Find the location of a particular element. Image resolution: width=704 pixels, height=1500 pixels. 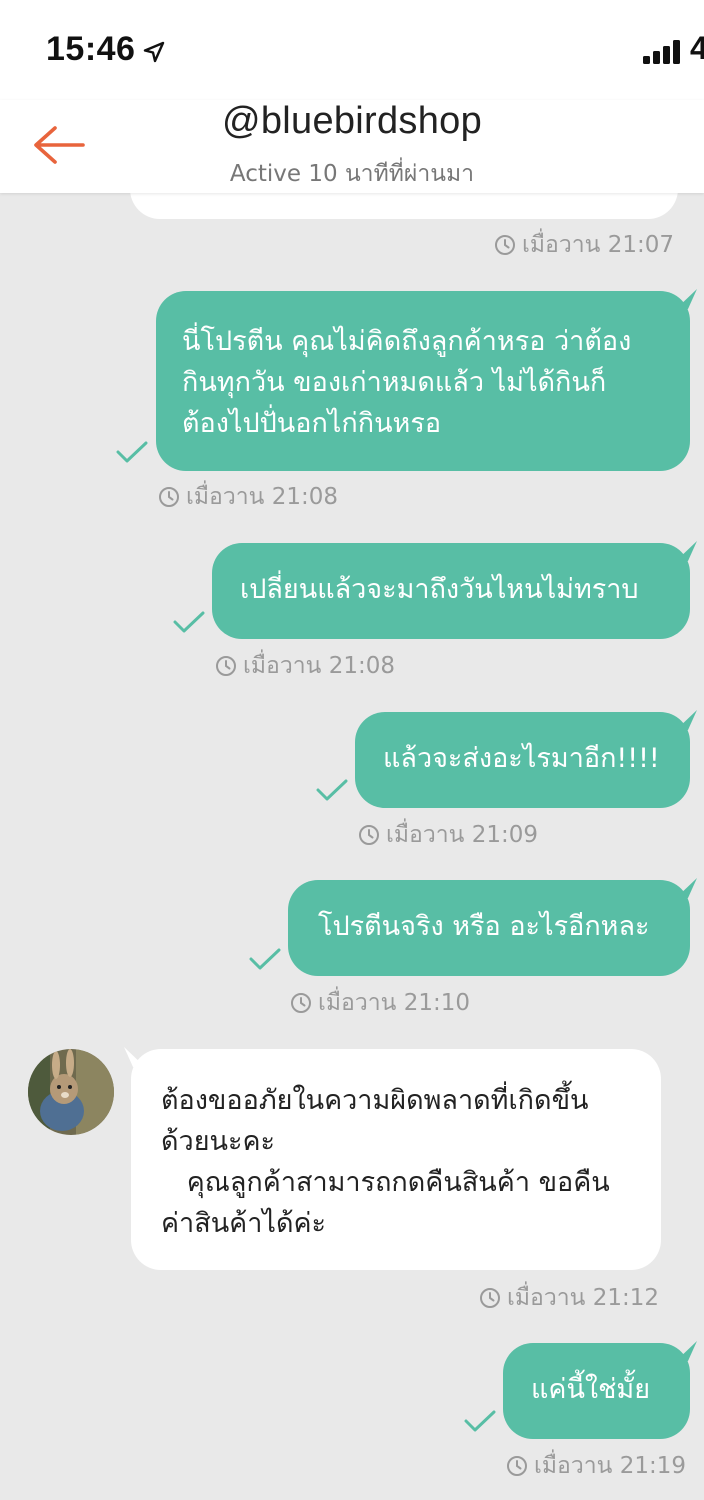

timestamp-text: เมื่อวาน 21:09 is located at coordinates (462, 835).